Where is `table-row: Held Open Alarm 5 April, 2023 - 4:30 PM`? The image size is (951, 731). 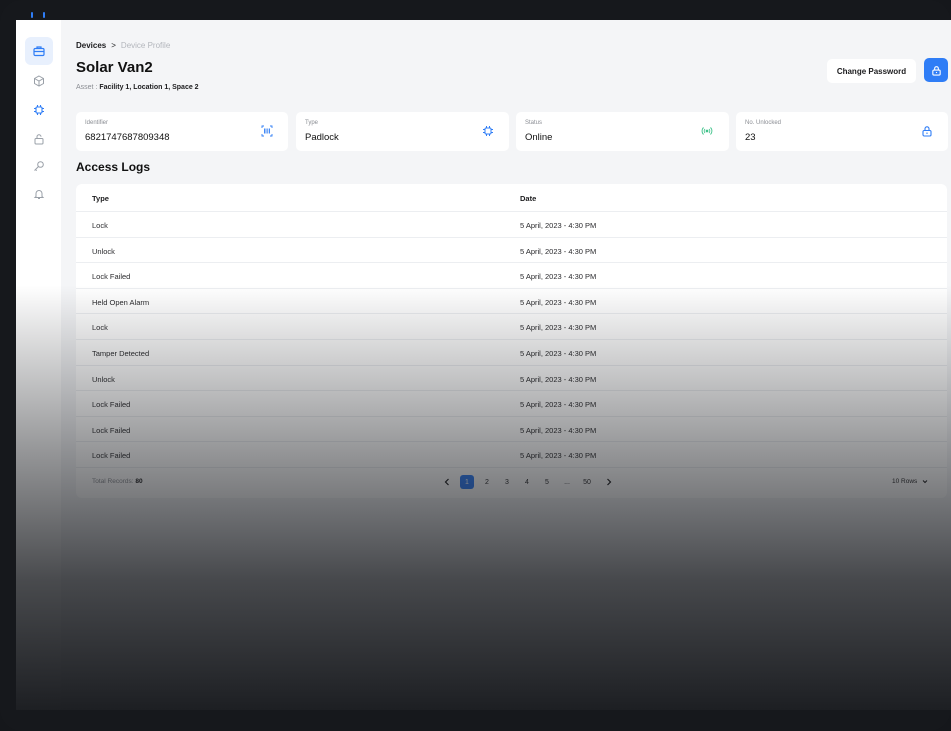 table-row: Held Open Alarm 5 April, 2023 - 4:30 PM is located at coordinates (511, 302).